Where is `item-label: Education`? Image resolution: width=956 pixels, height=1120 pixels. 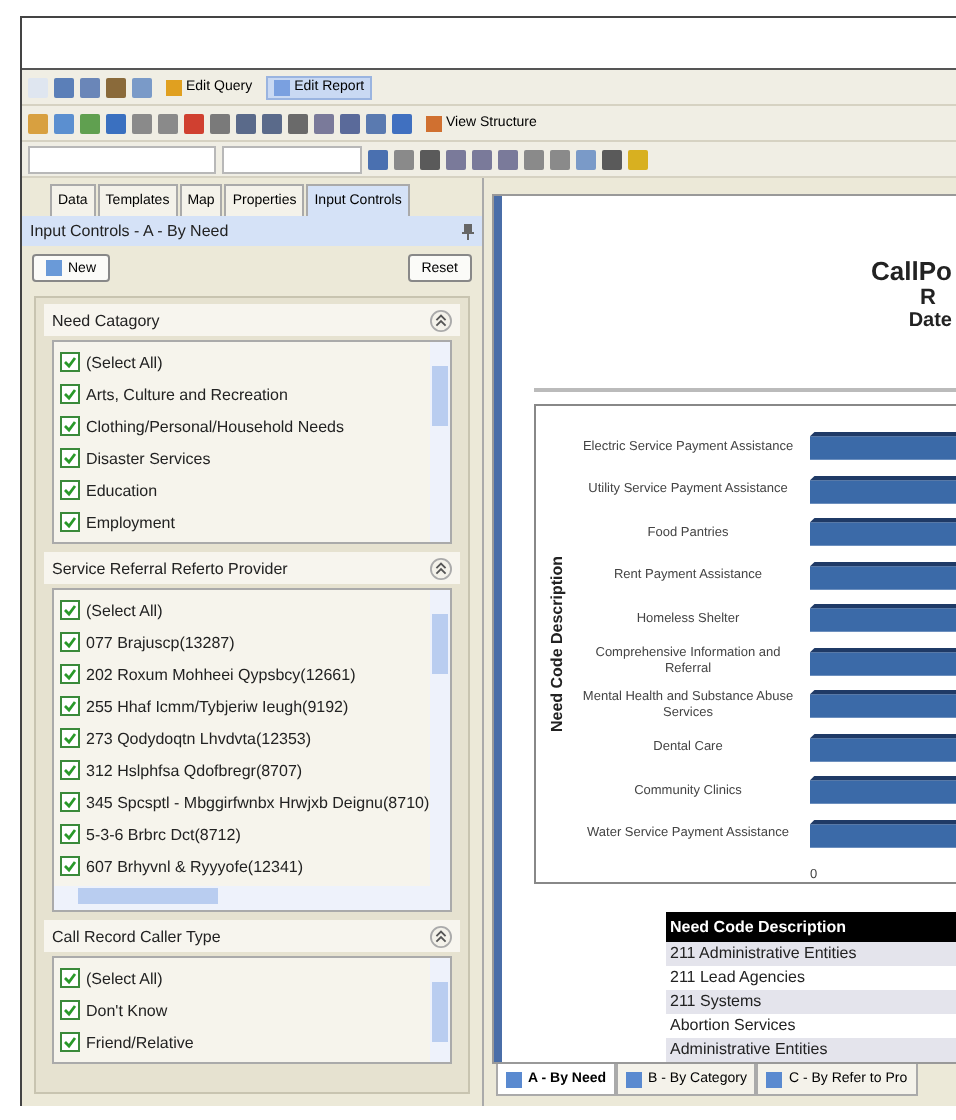
item-label: Education is located at coordinates (122, 490).